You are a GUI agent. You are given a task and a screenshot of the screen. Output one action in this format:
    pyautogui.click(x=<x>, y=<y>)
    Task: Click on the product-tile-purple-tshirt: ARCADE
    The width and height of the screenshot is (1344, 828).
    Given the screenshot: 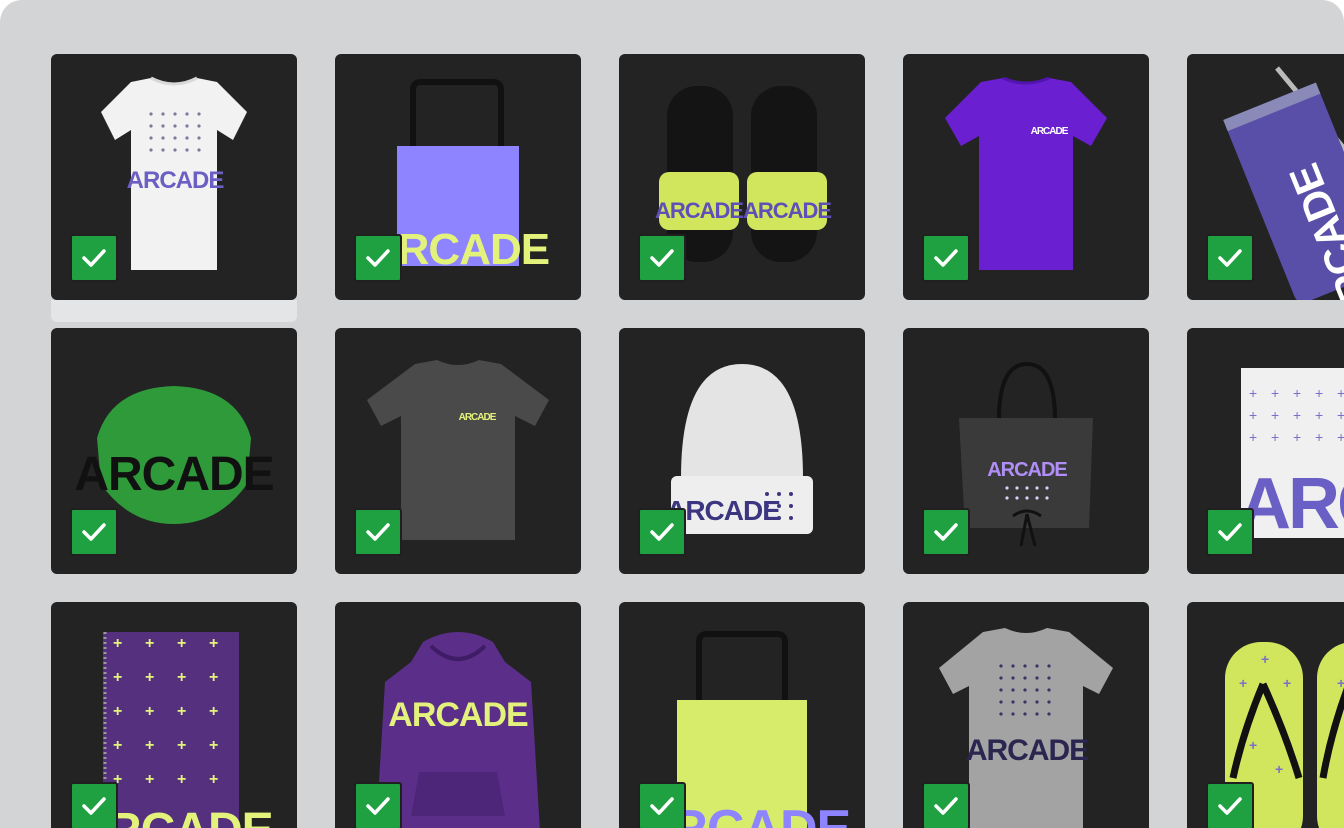 What is the action you would take?
    pyautogui.click(x=1026, y=177)
    